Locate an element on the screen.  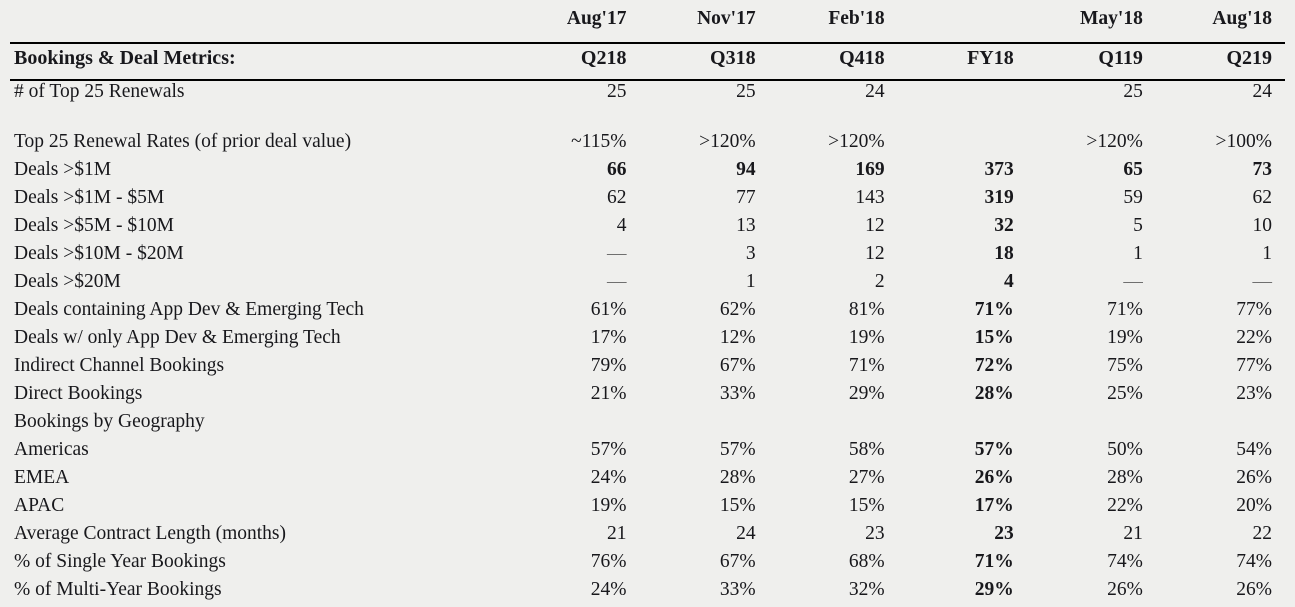
cell-value: 10 is located at coordinates (1262, 225).